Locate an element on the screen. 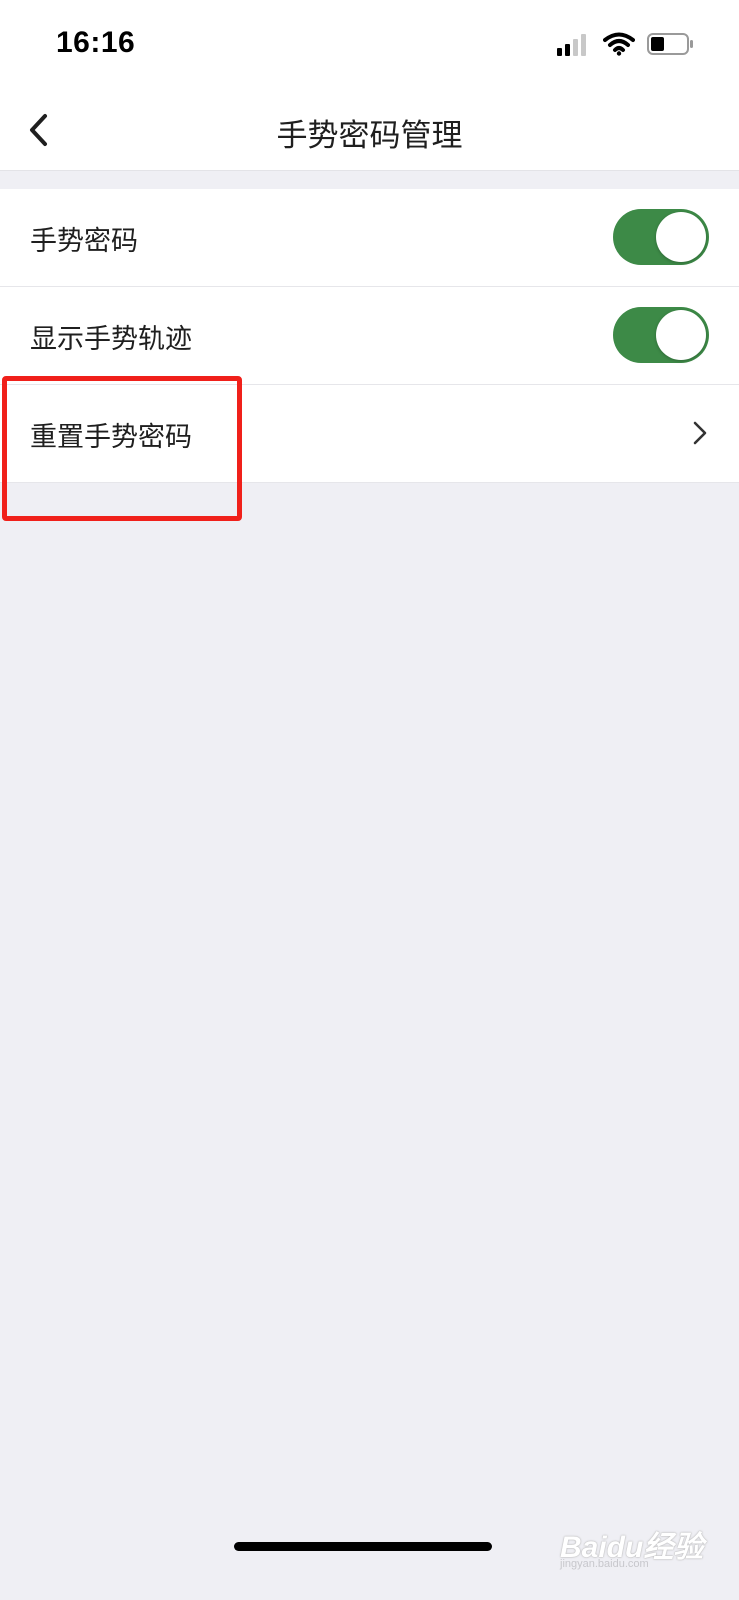 This screenshot has height=1600, width=739. signal-icon is located at coordinates (573, 44).